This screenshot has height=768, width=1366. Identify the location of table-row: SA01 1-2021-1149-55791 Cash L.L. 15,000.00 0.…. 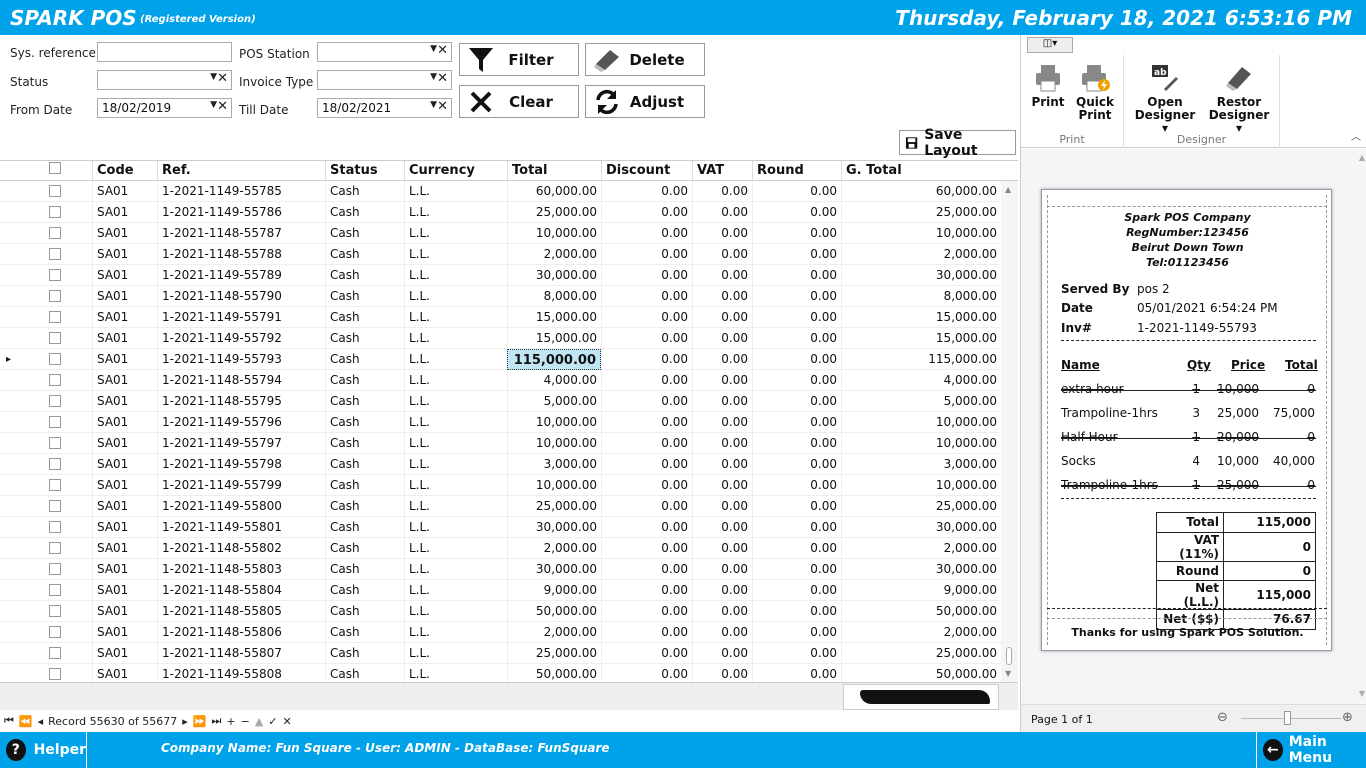
(500, 317).